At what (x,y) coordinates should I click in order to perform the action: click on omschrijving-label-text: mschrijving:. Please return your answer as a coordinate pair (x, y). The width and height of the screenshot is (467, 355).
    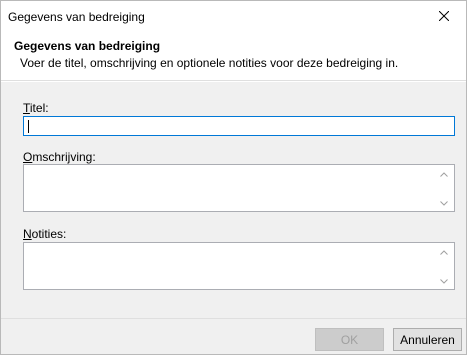
    Looking at the image, I should click on (64, 157).